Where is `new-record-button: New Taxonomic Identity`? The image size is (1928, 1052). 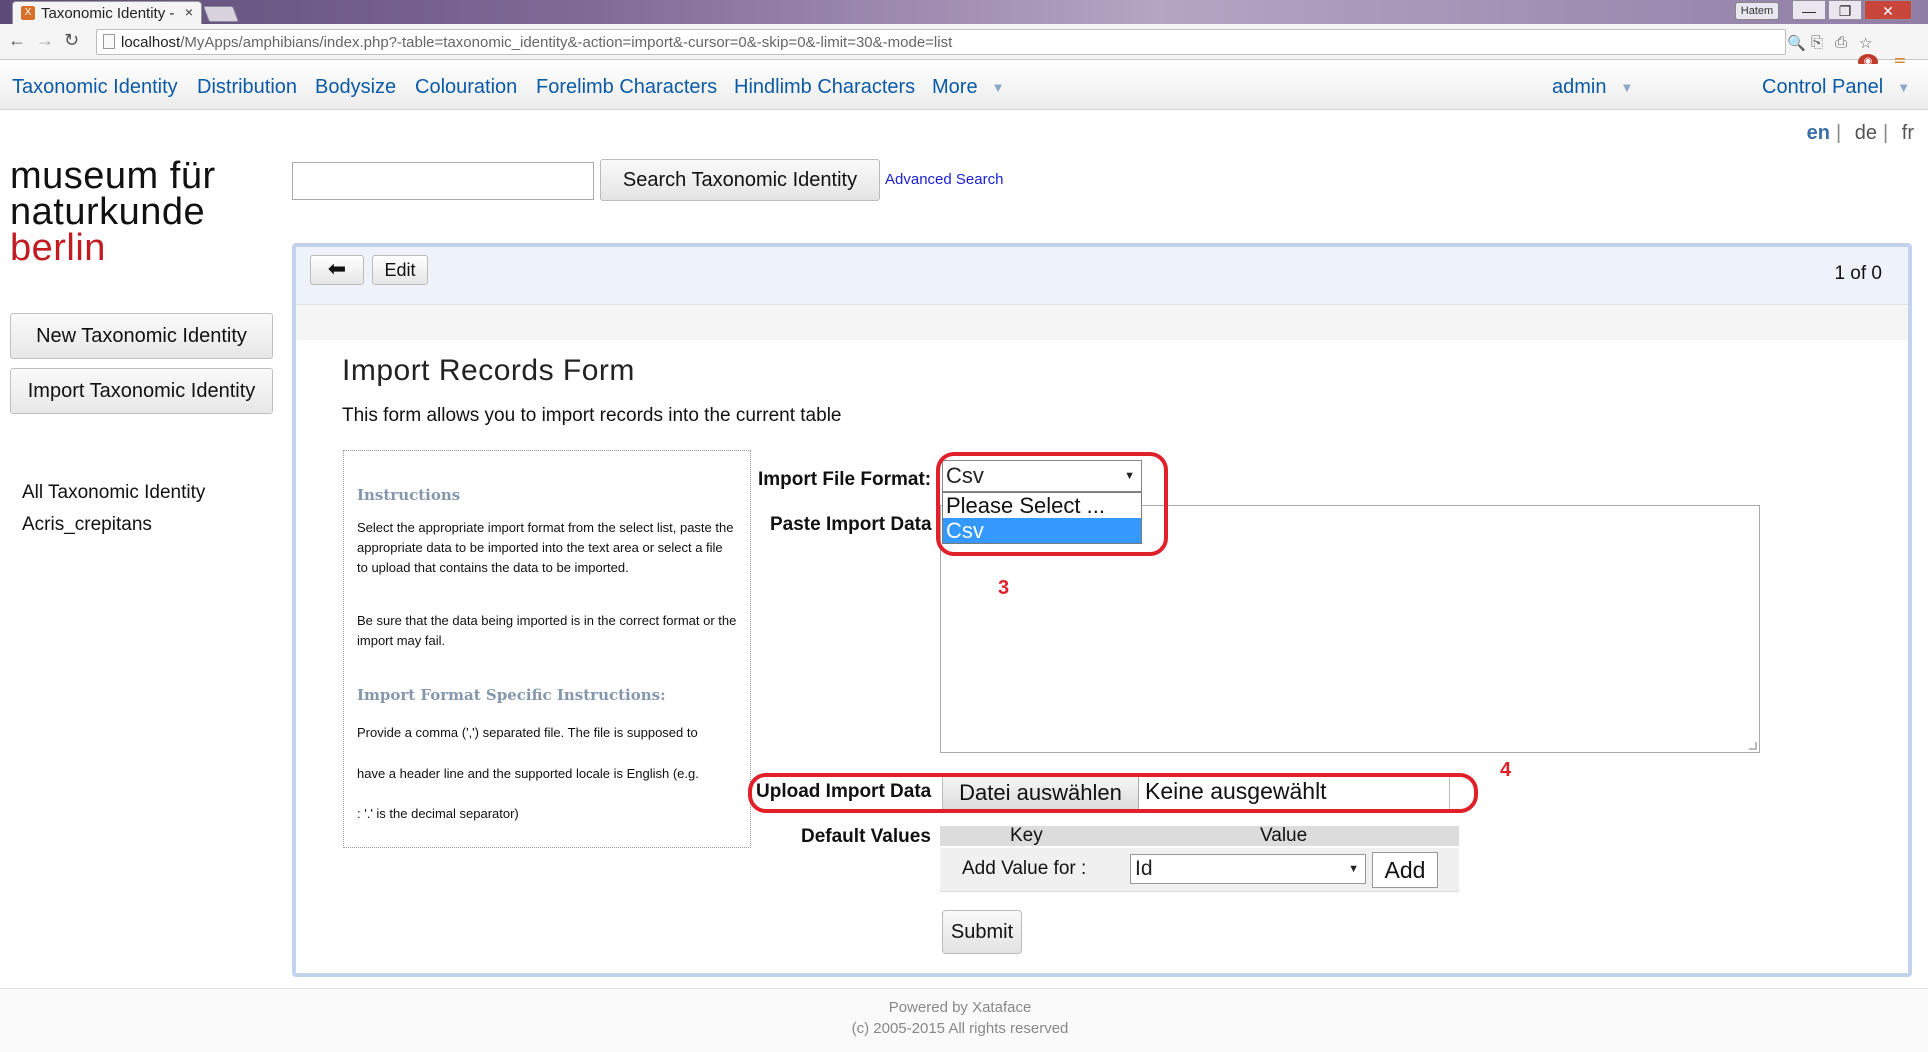 new-record-button: New Taxonomic Identity is located at coordinates (141, 336).